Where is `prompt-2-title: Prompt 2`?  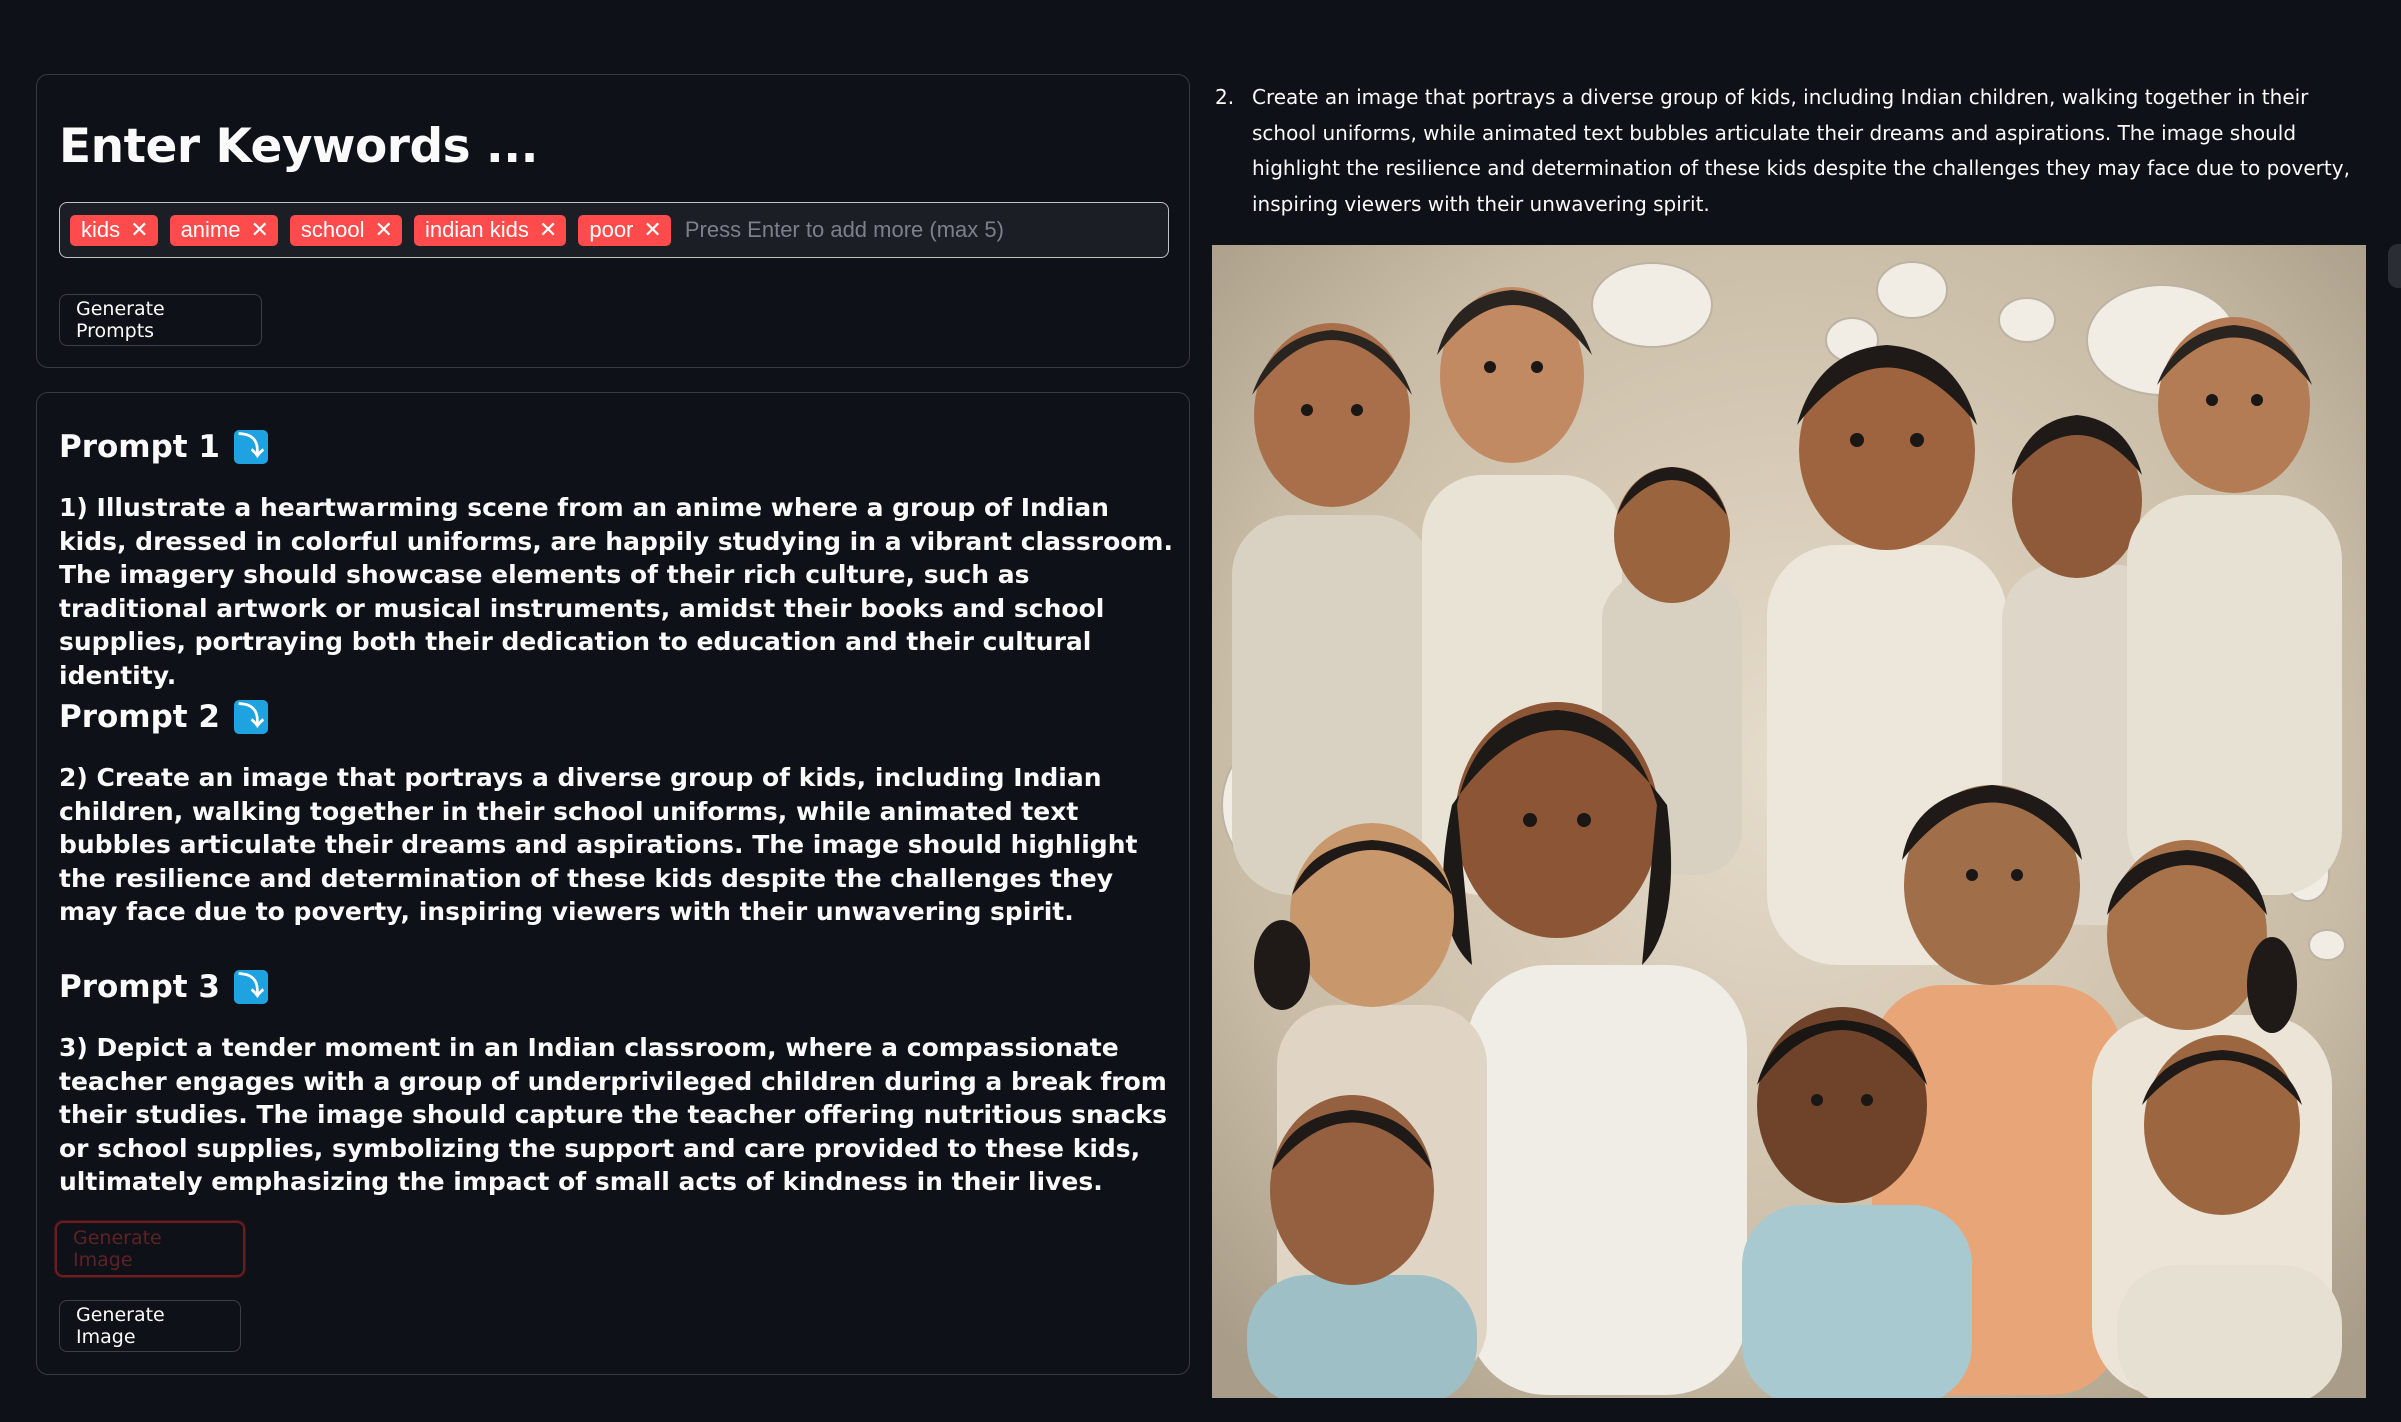
prompt-2-title: Prompt 2 is located at coordinates (139, 717).